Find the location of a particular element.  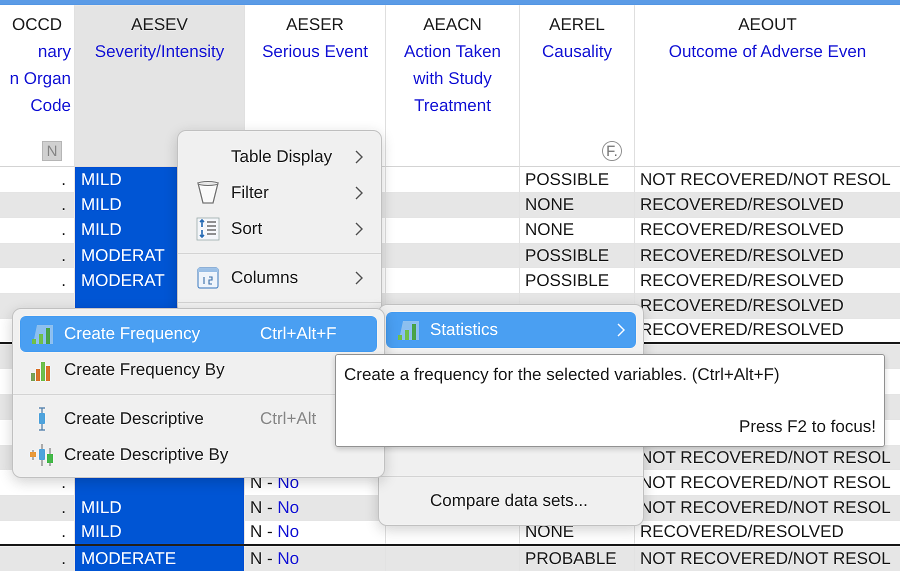

column-label: Serious Event is located at coordinates (315, 52).